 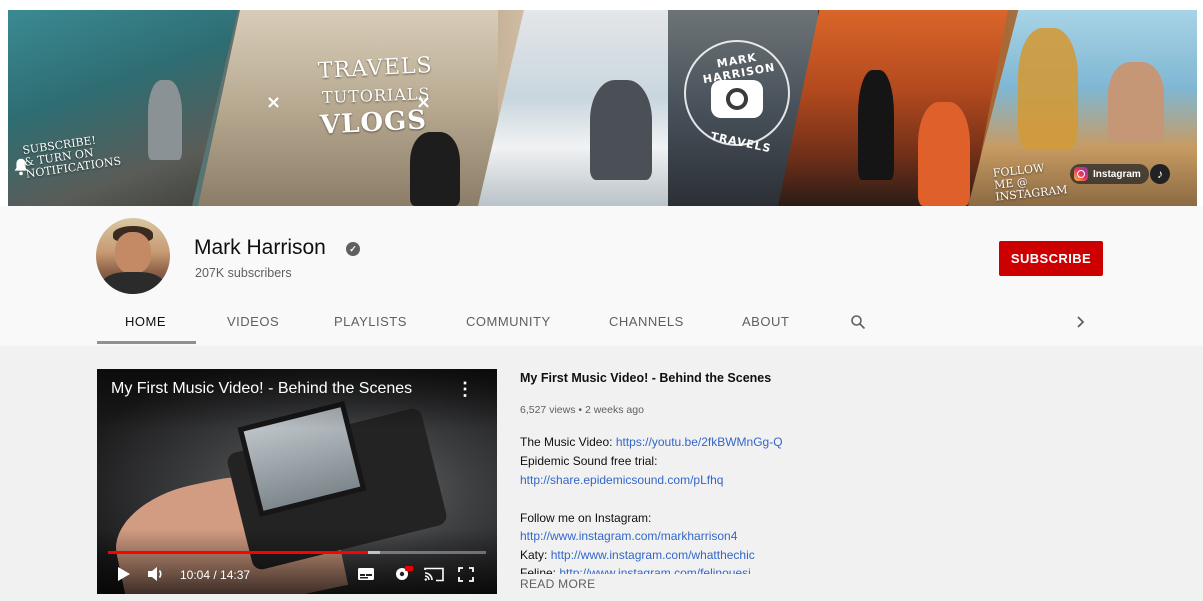 What do you see at coordinates (215, 575) in the screenshot?
I see `time-display: 10:04 / 14:37` at bounding box center [215, 575].